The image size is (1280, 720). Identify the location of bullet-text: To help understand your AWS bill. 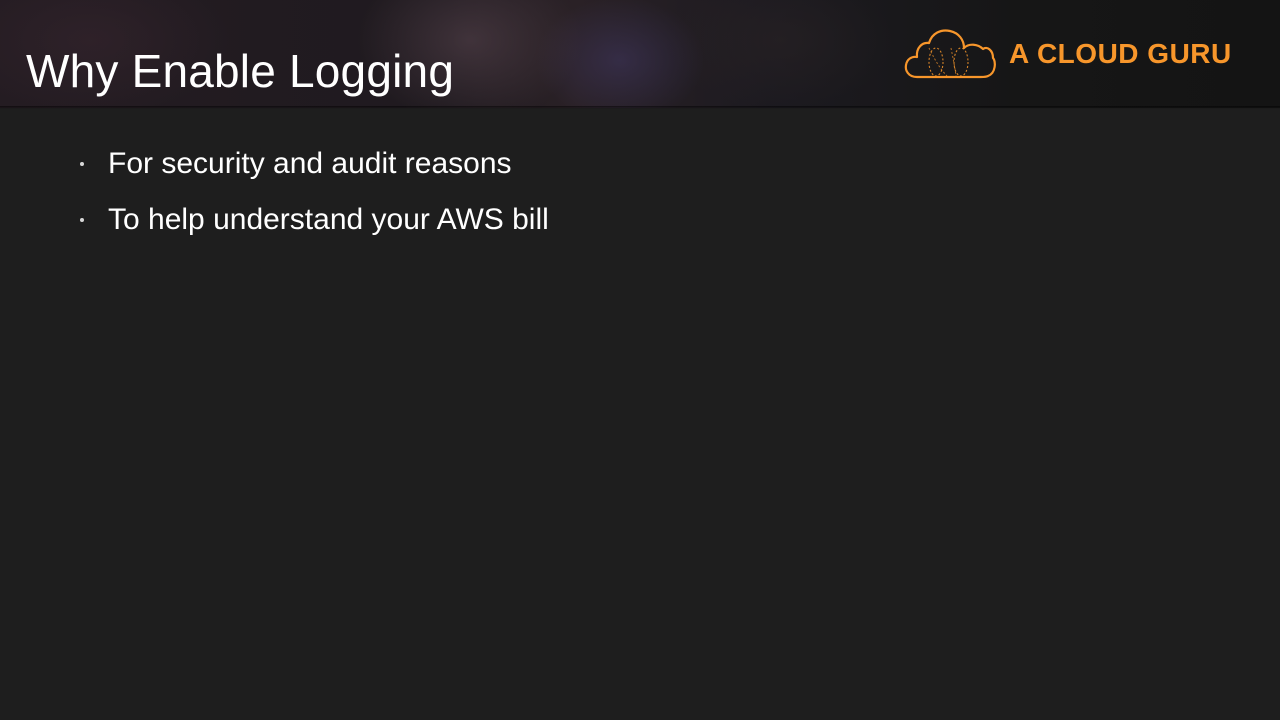
(328, 219).